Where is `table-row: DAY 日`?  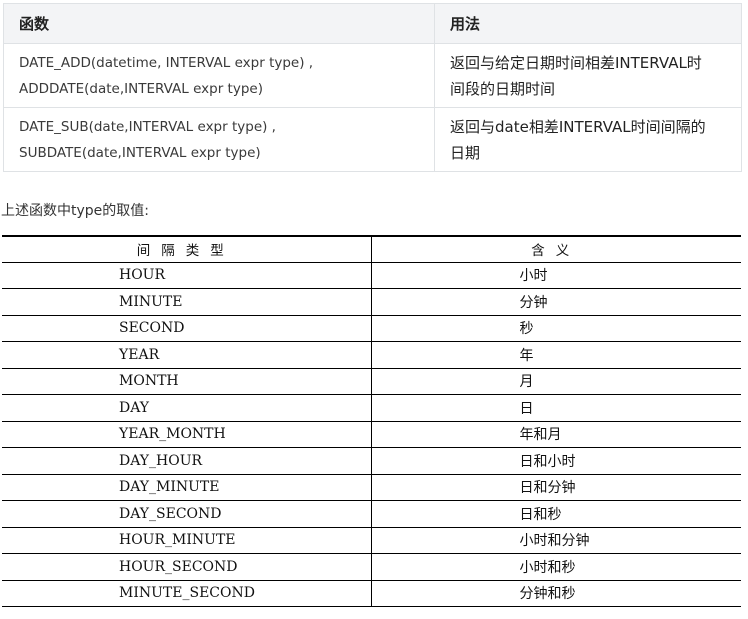 table-row: DAY 日 is located at coordinates (371, 408).